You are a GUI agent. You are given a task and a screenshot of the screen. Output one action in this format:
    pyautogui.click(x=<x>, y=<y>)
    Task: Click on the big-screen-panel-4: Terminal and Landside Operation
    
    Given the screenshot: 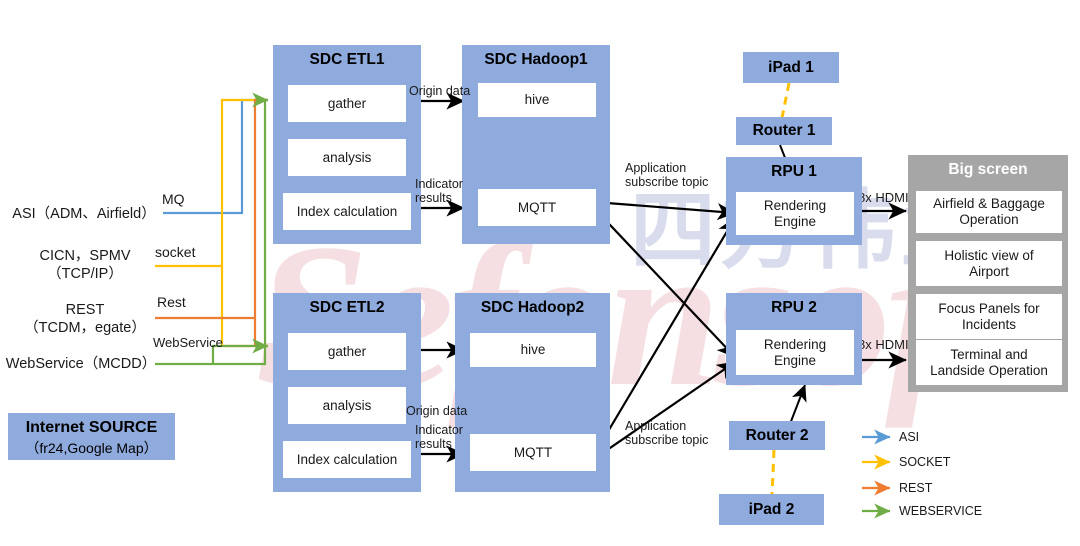 What is the action you would take?
    pyautogui.click(x=989, y=362)
    